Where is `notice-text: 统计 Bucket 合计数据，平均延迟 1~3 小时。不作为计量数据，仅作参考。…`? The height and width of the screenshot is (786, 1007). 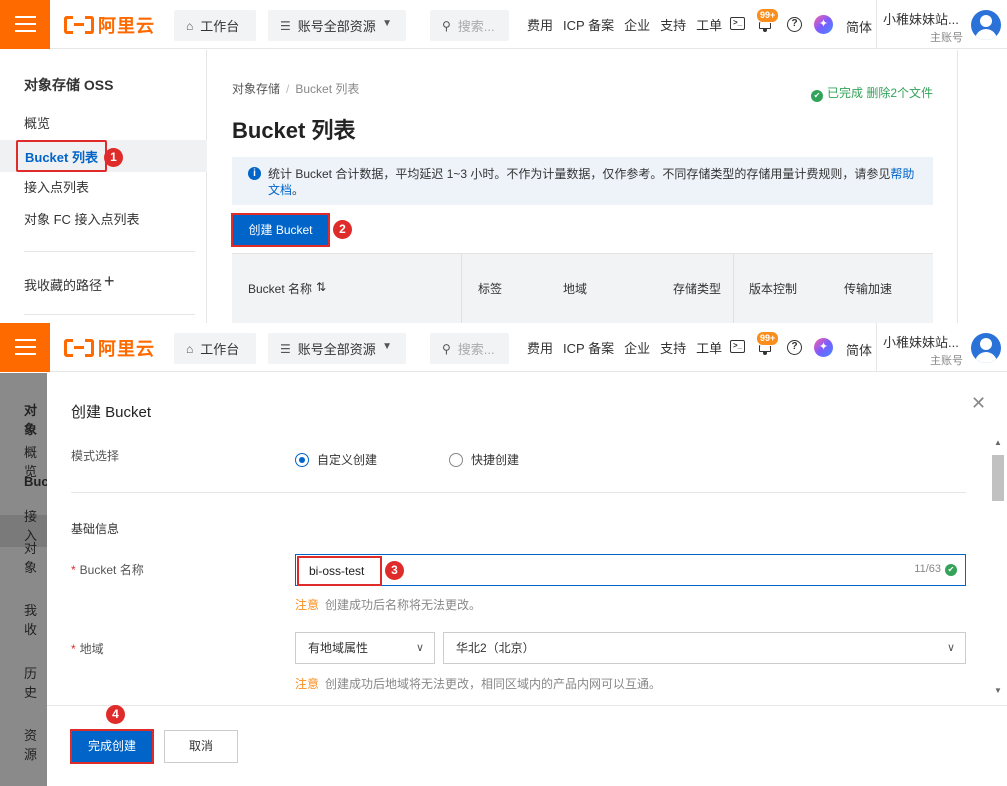 notice-text: 统计 Bucket 合计数据，平均延迟 1~3 小时。不作为计量数据，仅作参考。… is located at coordinates (579, 174).